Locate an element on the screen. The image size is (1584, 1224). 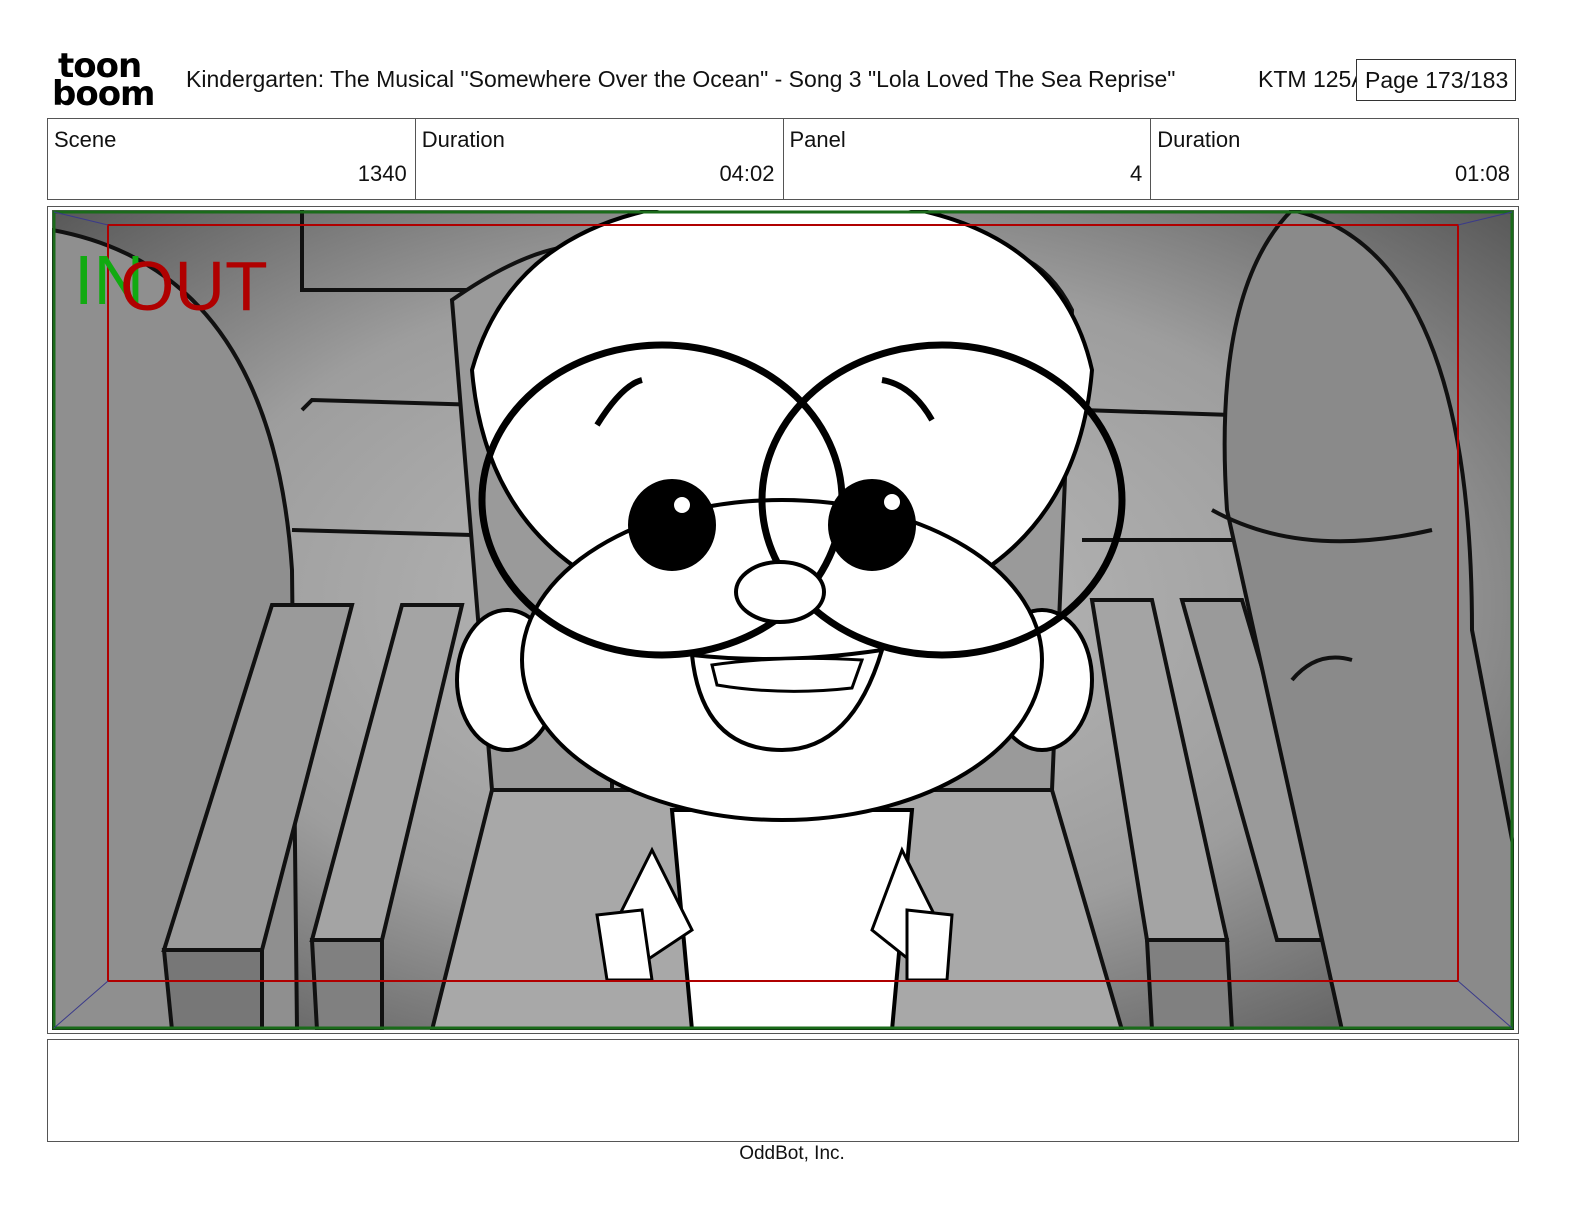
panel-duration-value: 01:08 is located at coordinates (1482, 173).